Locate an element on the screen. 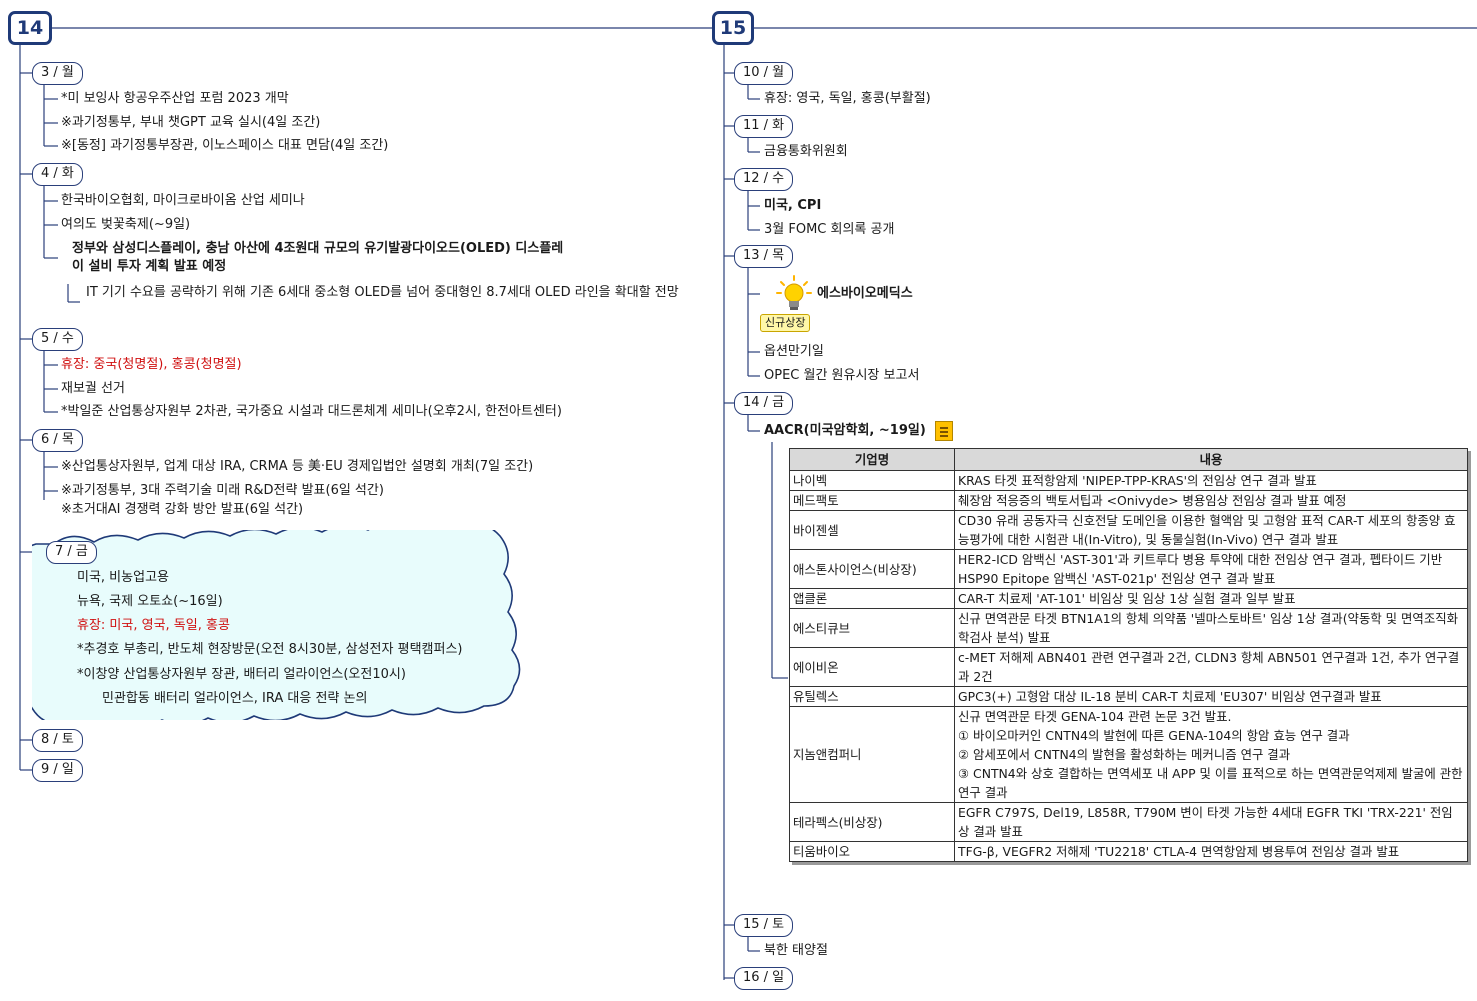 Image resolution: width=1477 pixels, height=1001 pixels. day-9-sun: 9 / 일 is located at coordinates (57, 770).